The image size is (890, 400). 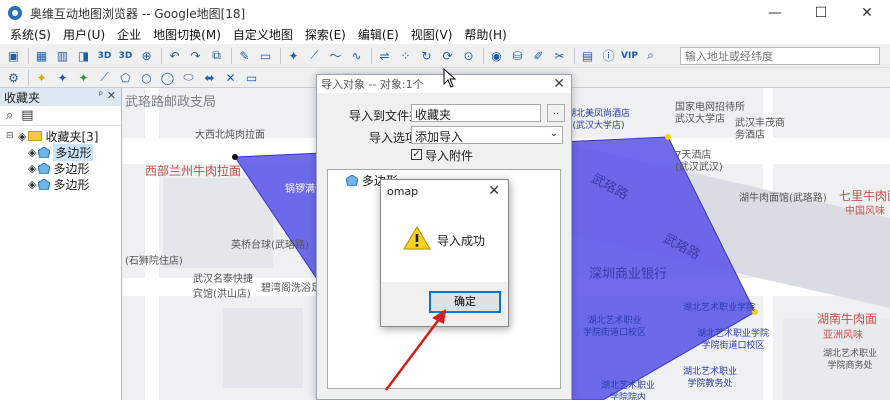 What do you see at coordinates (129, 34) in the screenshot?
I see `menu-enterprise: 企业` at bounding box center [129, 34].